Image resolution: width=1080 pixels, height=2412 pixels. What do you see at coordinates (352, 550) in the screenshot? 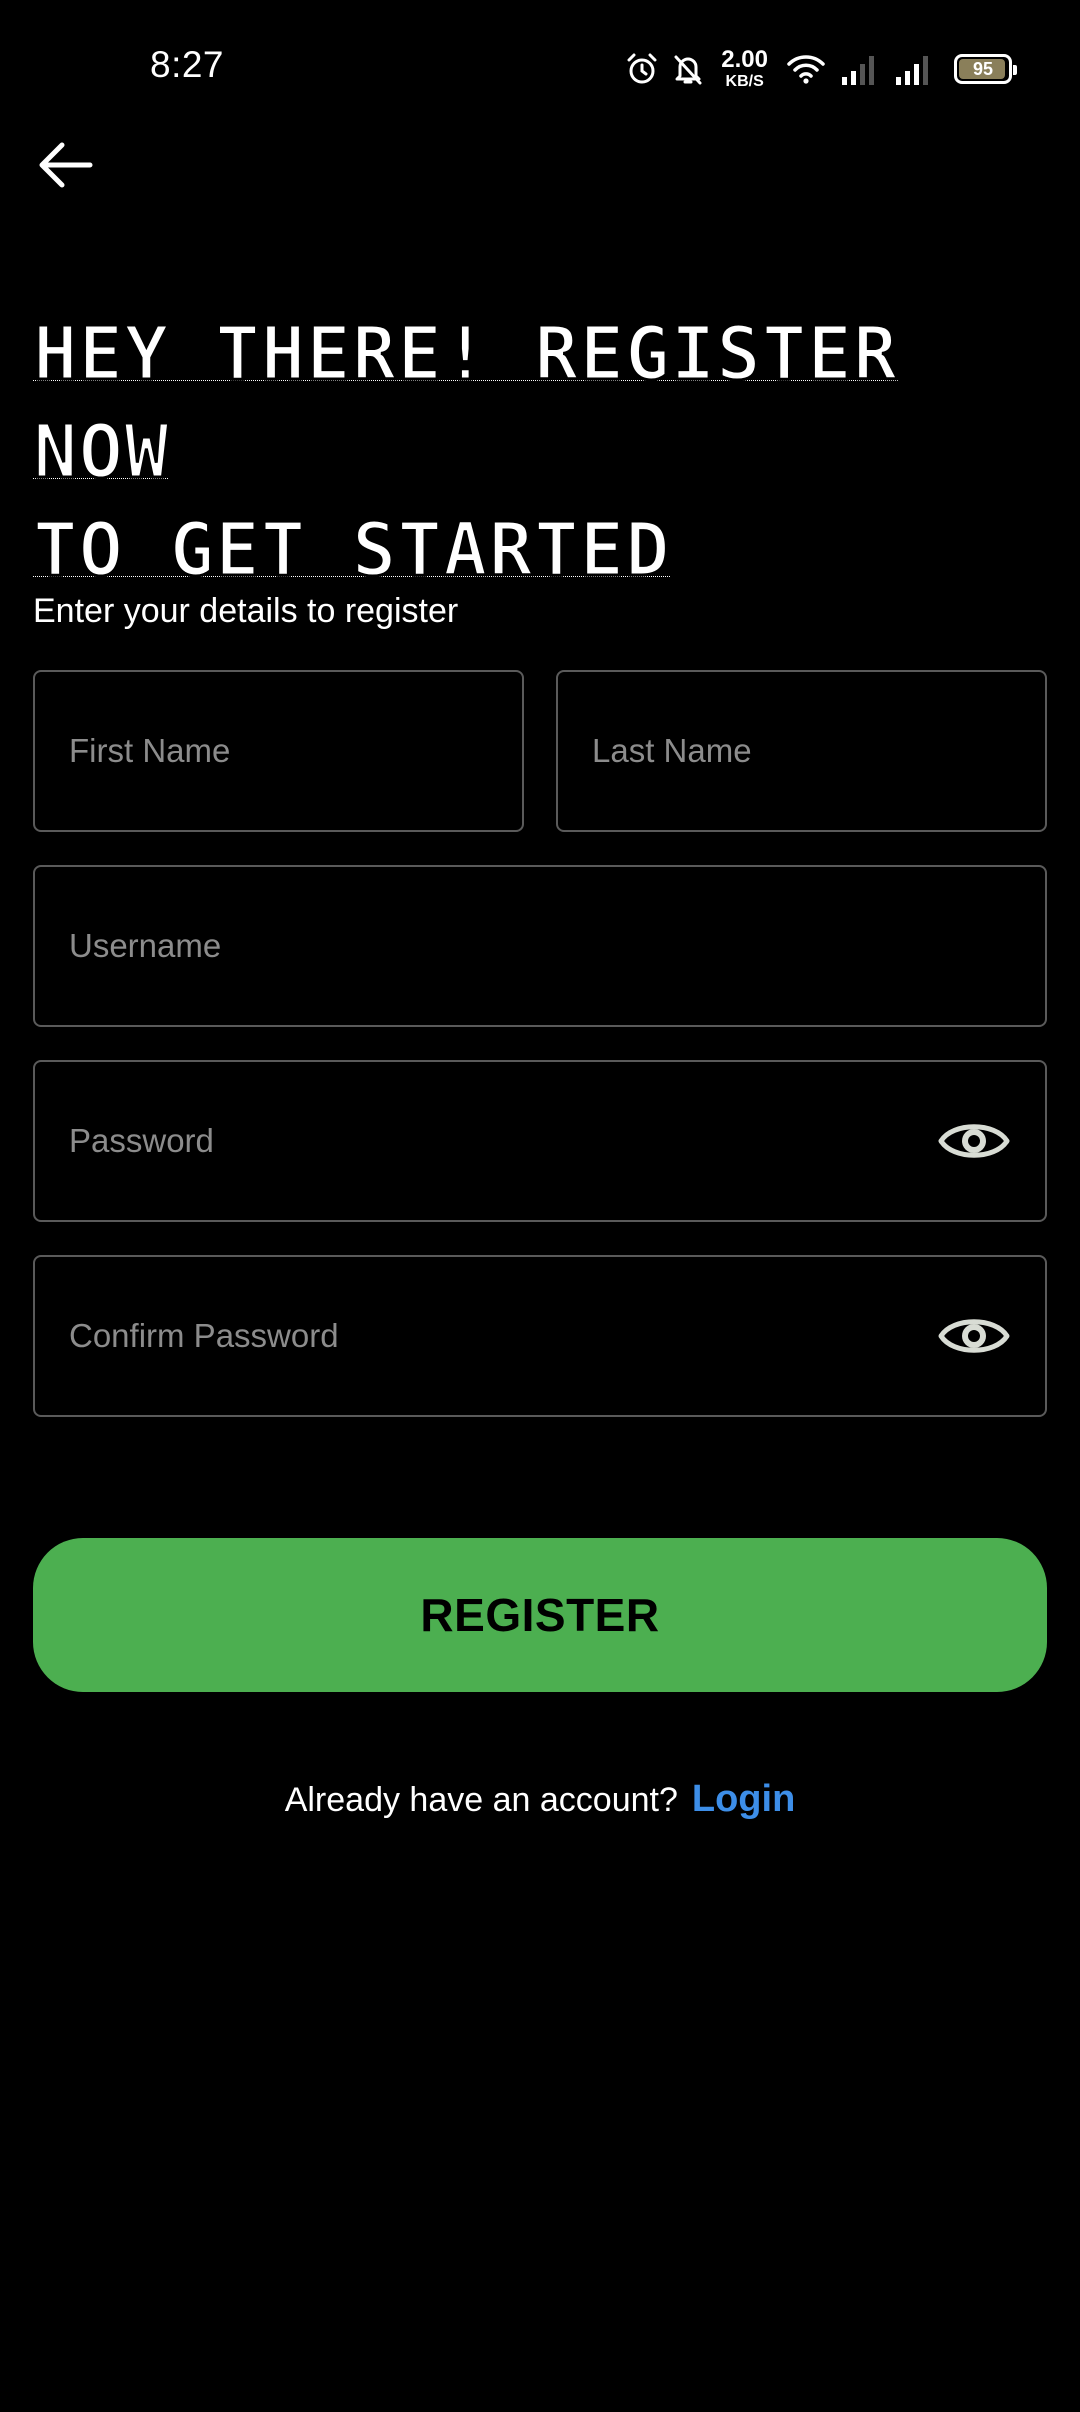
I see `page-title-line-2: TO GET STARTED` at bounding box center [352, 550].